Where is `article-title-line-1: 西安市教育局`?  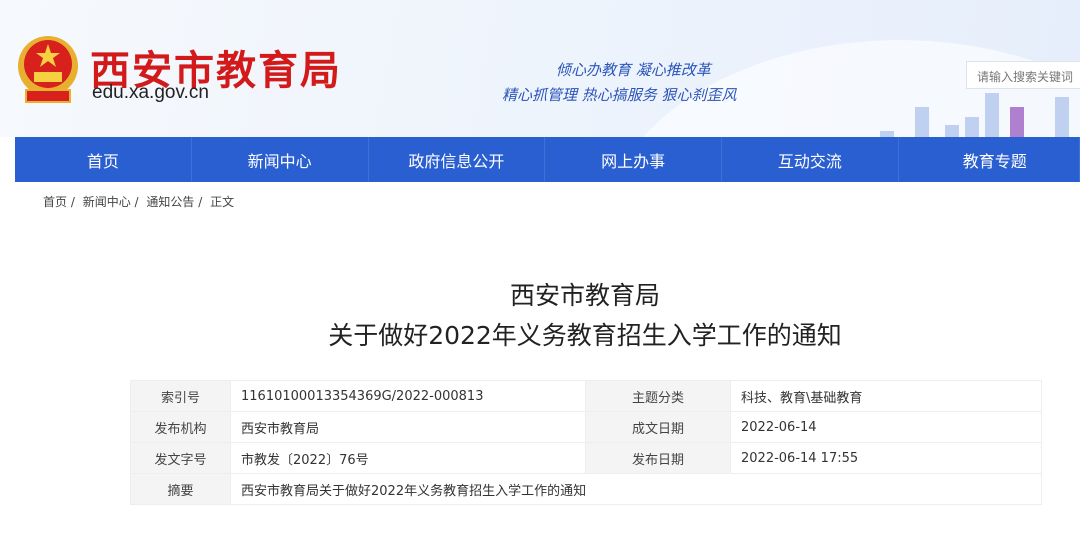
article-title-line-1: 西安市教育局 is located at coordinates (584, 295).